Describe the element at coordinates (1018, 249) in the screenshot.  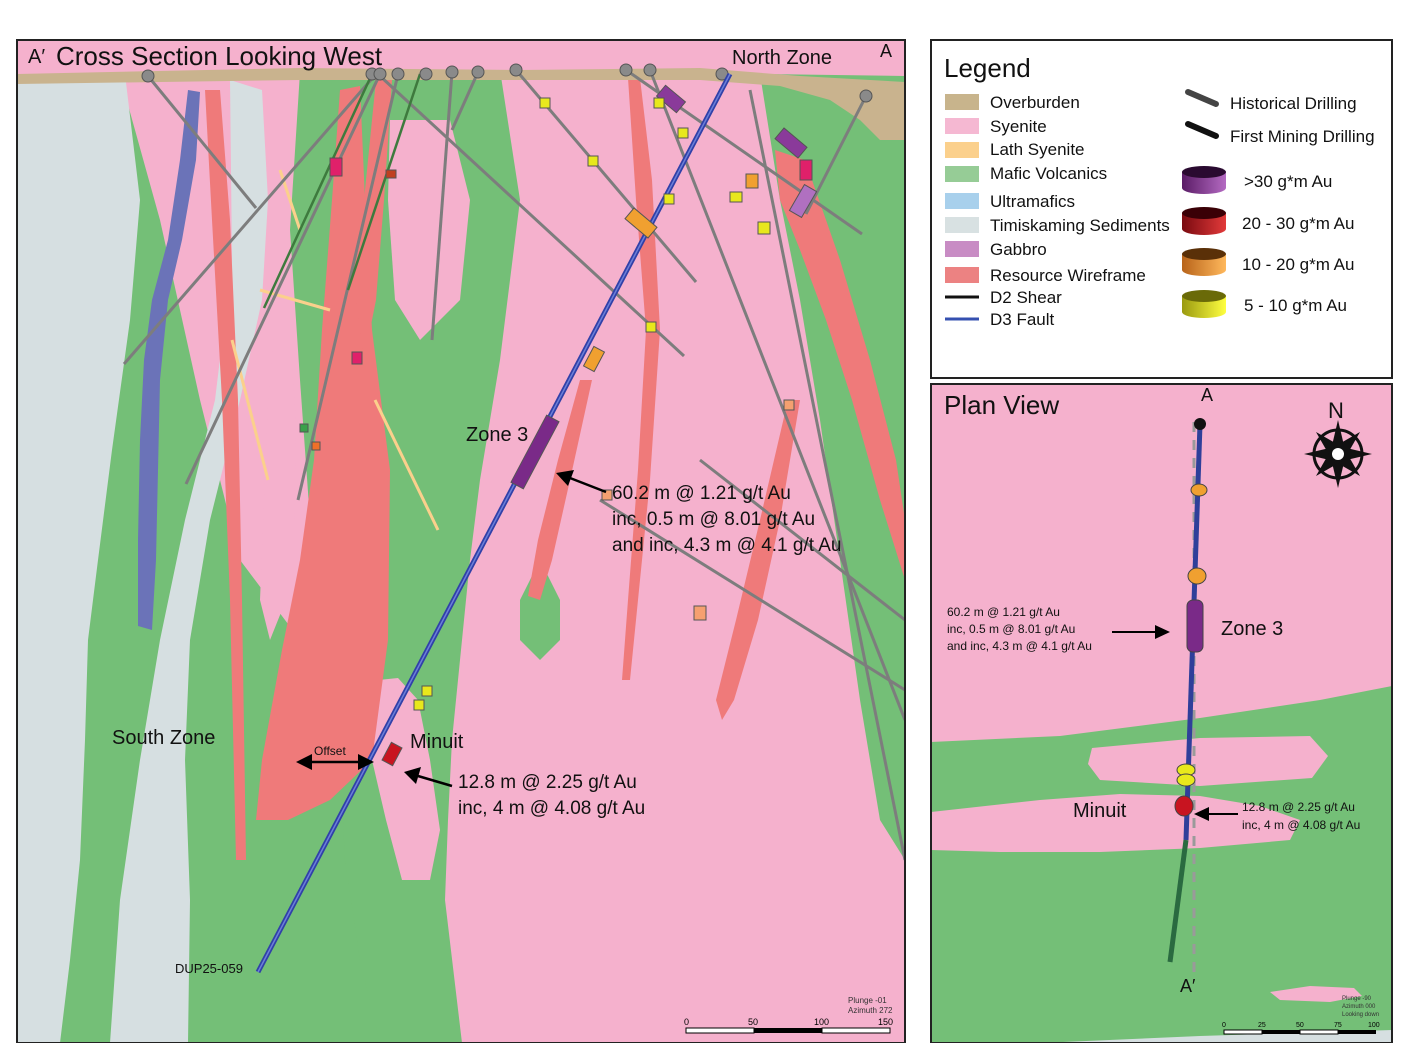
I see `legend-gabbro: Gabbro` at that location.